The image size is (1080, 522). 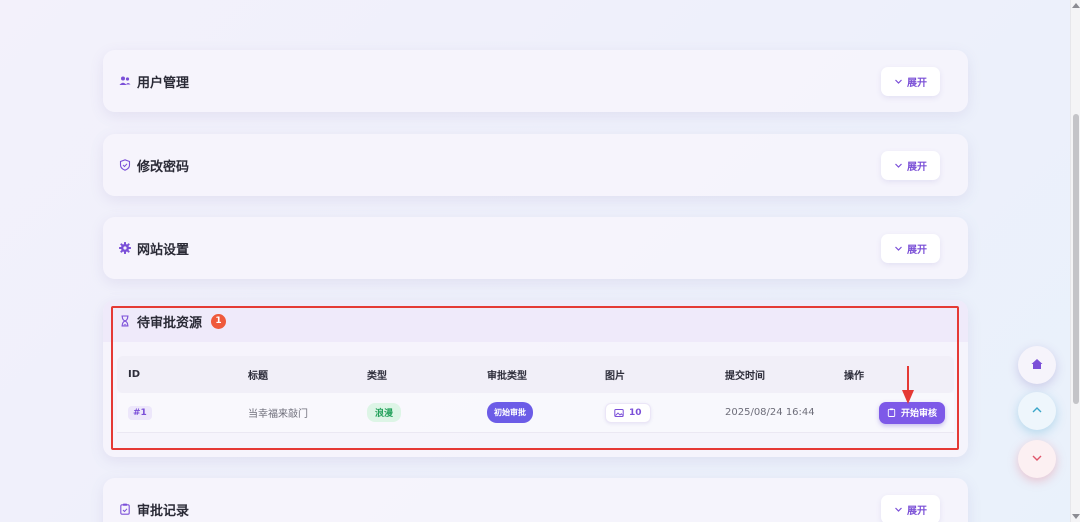 What do you see at coordinates (163, 83) in the screenshot?
I see `section-title: 用户管理` at bounding box center [163, 83].